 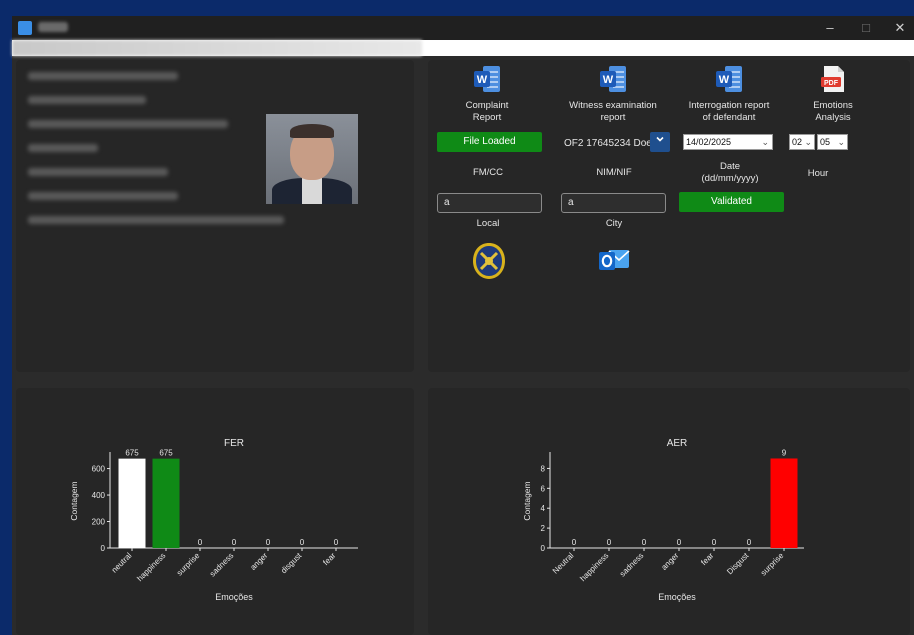 What do you see at coordinates (312, 159) in the screenshot?
I see `profile-photo` at bounding box center [312, 159].